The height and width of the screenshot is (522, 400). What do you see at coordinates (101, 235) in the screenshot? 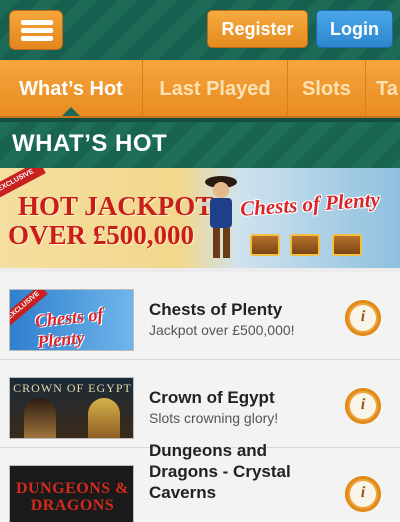
I see `banner-subheadline: OVER £500,000` at bounding box center [101, 235].